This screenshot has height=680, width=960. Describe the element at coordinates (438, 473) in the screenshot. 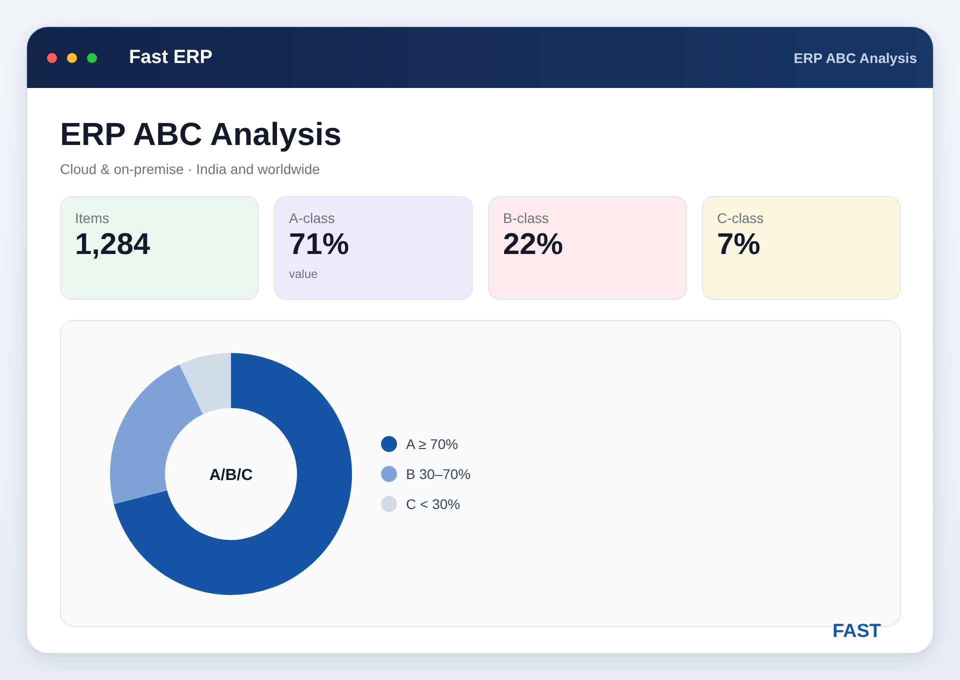

I see `legend-label: B 30–70%` at that location.